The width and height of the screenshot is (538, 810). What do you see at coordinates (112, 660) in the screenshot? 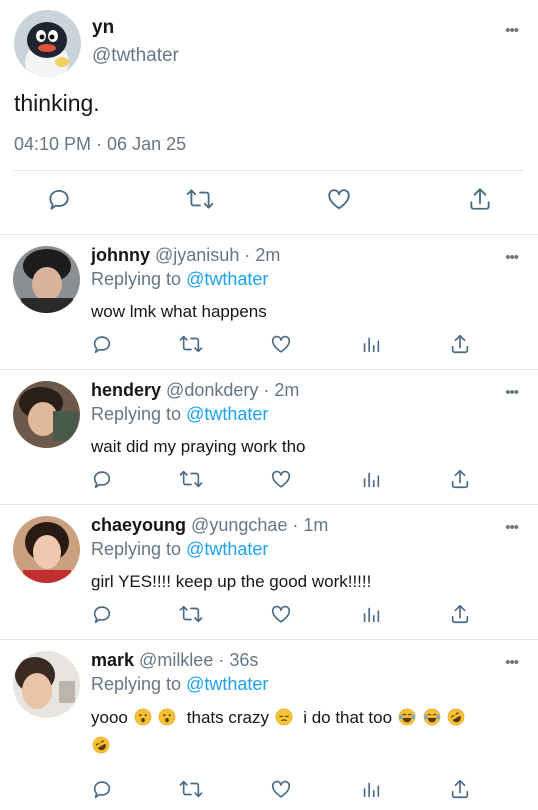
I see `author-name: mark` at bounding box center [112, 660].